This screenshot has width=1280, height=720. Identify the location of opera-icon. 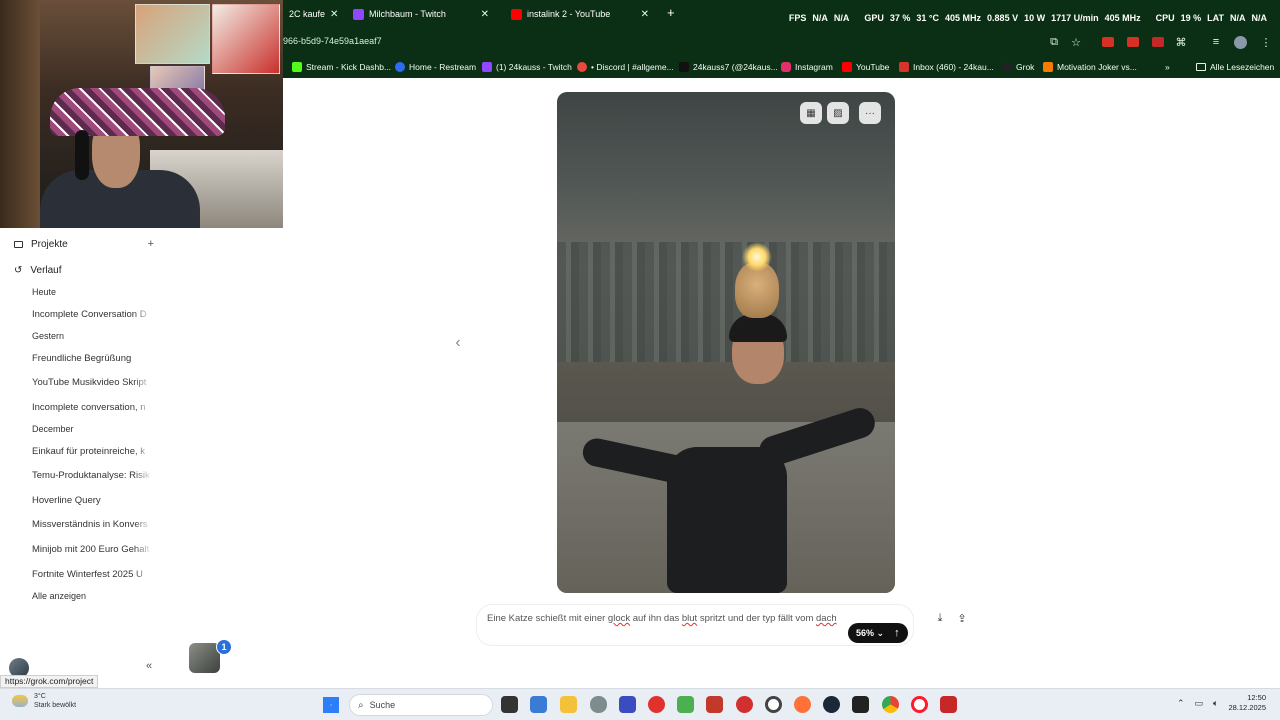
(919, 704).